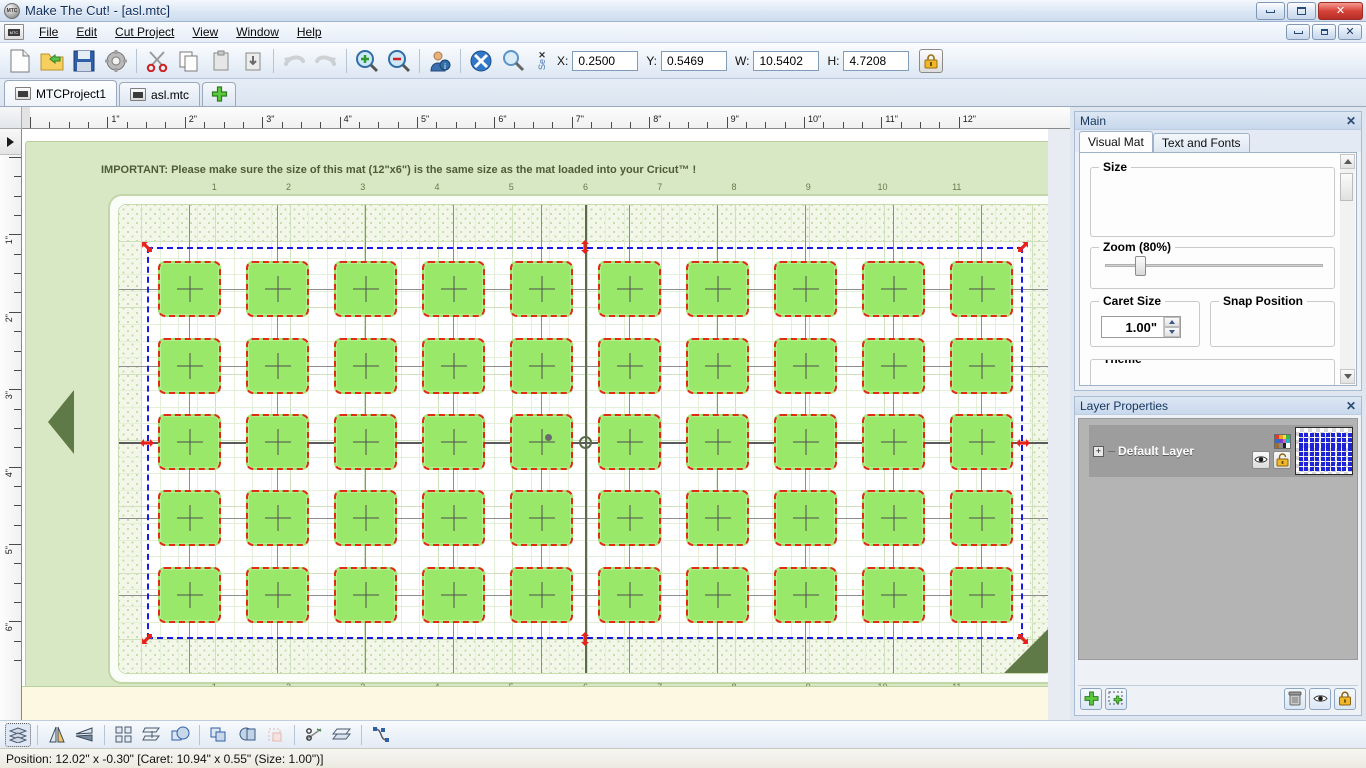 This screenshot has width=1366, height=768. Describe the element at coordinates (294, 61) in the screenshot. I see `undo-arrow-icon` at that location.